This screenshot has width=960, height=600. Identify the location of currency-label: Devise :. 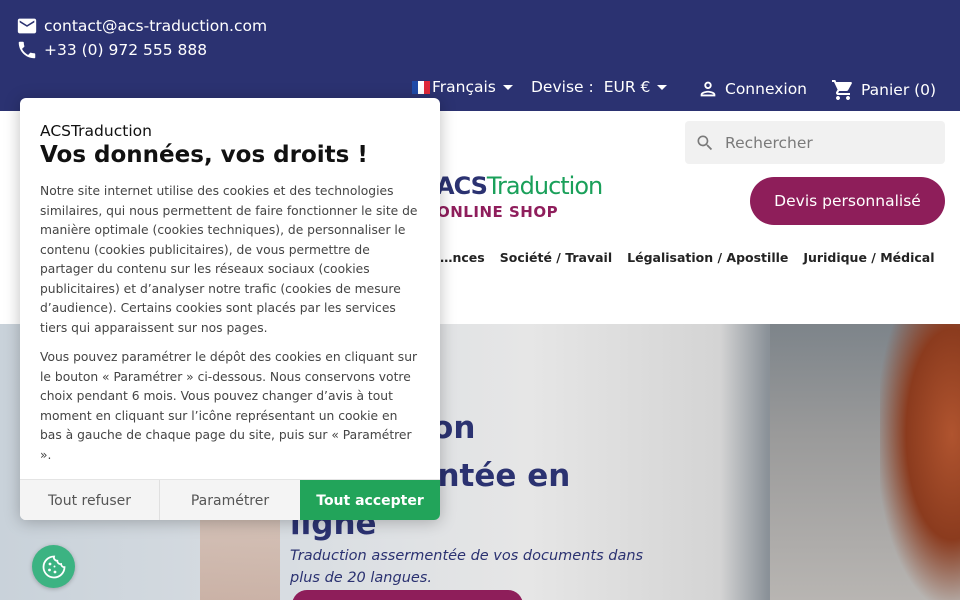
(562, 87).